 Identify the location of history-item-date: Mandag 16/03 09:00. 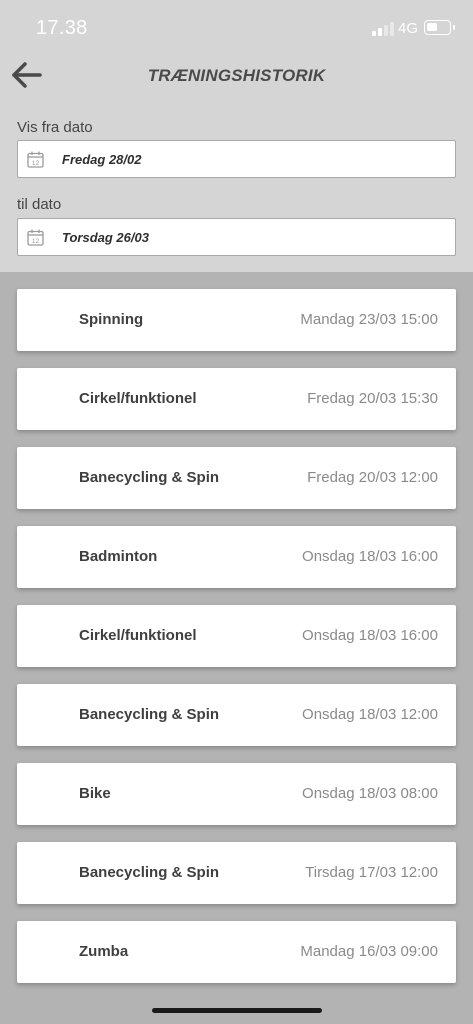
(369, 951).